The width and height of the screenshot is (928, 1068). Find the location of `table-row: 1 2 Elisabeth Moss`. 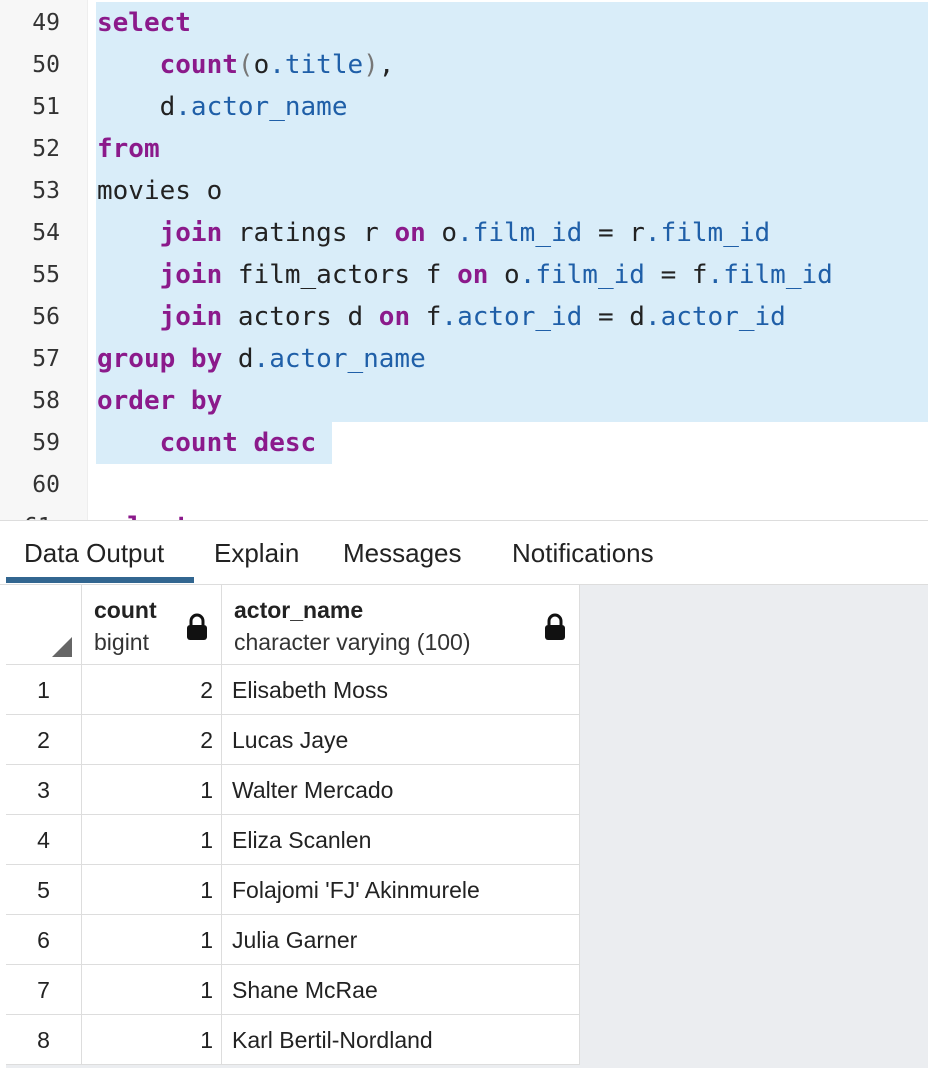

table-row: 1 2 Elisabeth Moss is located at coordinates (293, 690).